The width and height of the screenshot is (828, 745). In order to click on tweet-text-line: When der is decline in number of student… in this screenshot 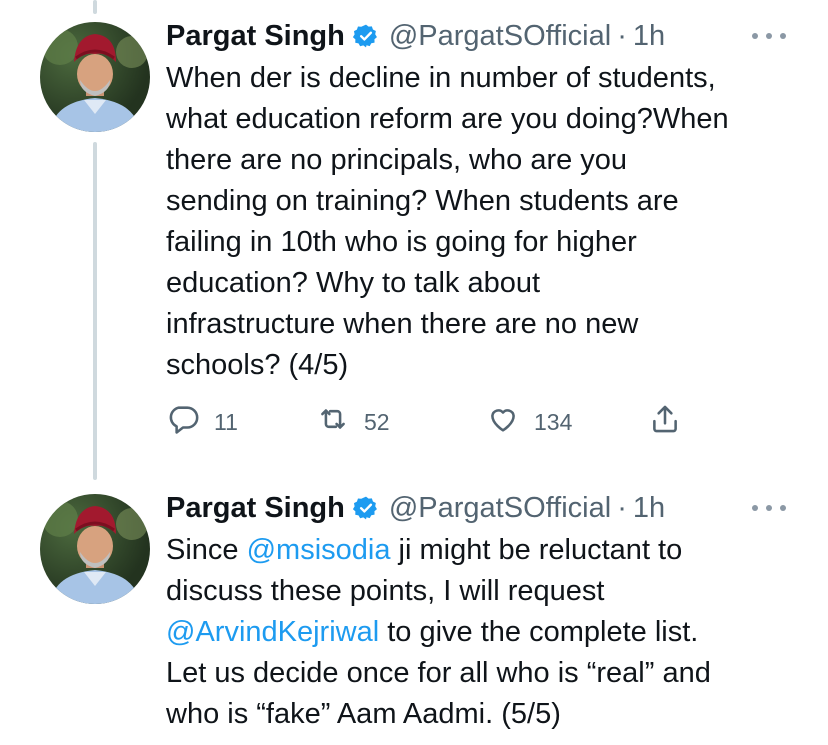, I will do `click(441, 78)`.